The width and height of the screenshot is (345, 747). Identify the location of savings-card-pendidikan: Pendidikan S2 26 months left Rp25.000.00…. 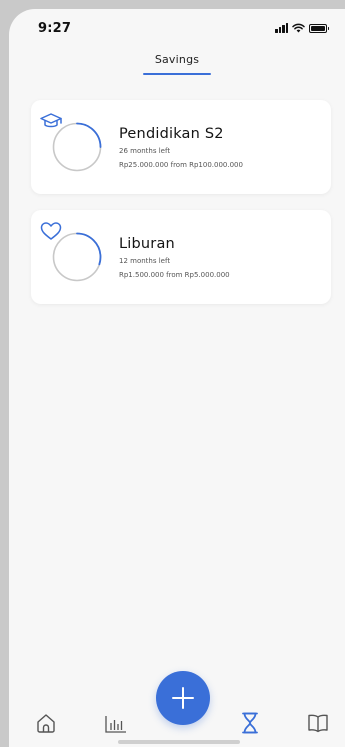
(181, 147).